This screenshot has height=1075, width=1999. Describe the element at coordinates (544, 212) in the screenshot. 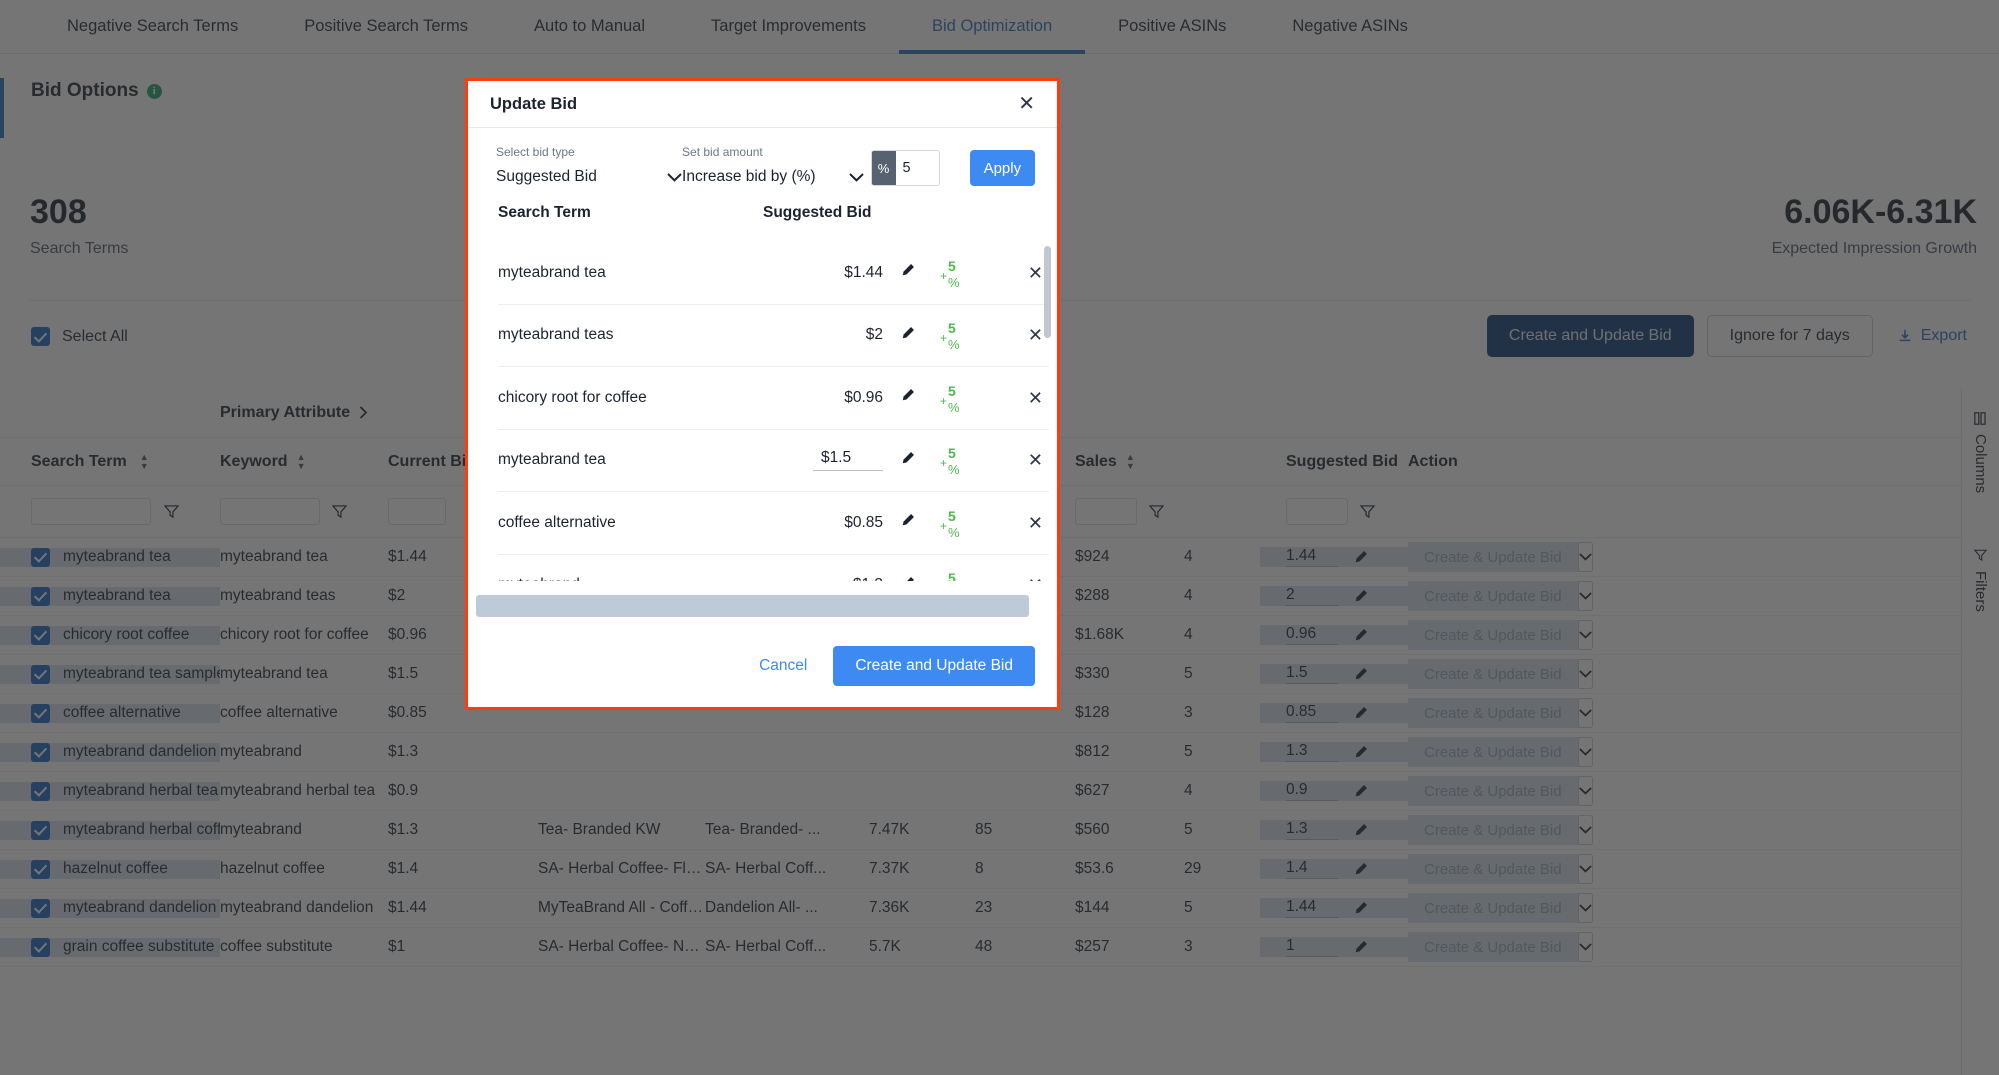

I see `modal-th-search-term: Search Term` at that location.